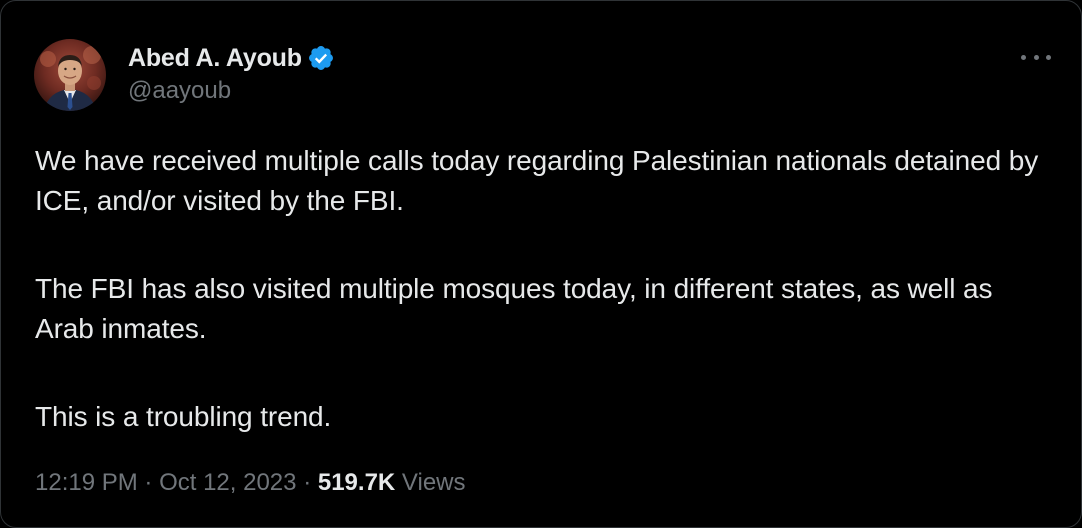  What do you see at coordinates (321, 58) in the screenshot?
I see `verified-badge-icon` at bounding box center [321, 58].